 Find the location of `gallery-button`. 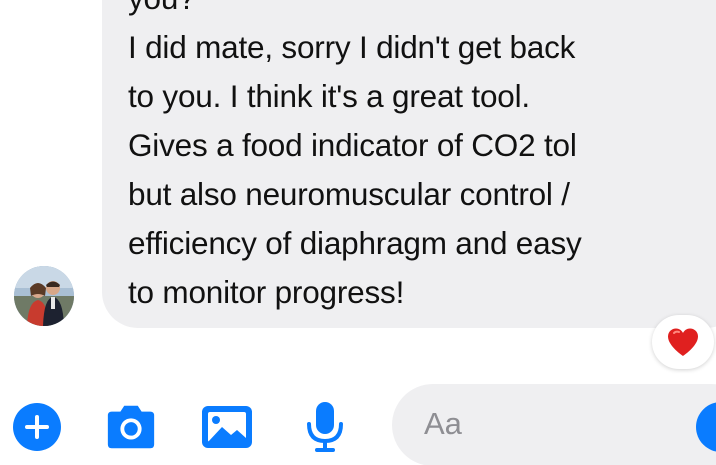

gallery-button is located at coordinates (227, 427).